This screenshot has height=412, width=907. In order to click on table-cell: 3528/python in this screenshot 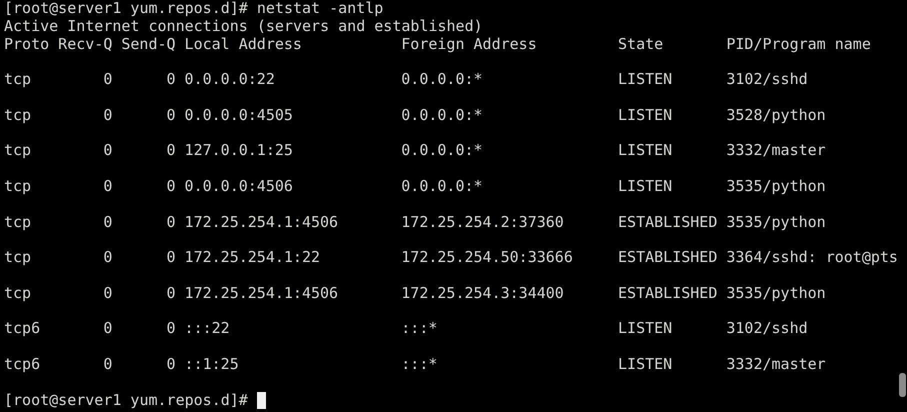, I will do `click(776, 115)`.